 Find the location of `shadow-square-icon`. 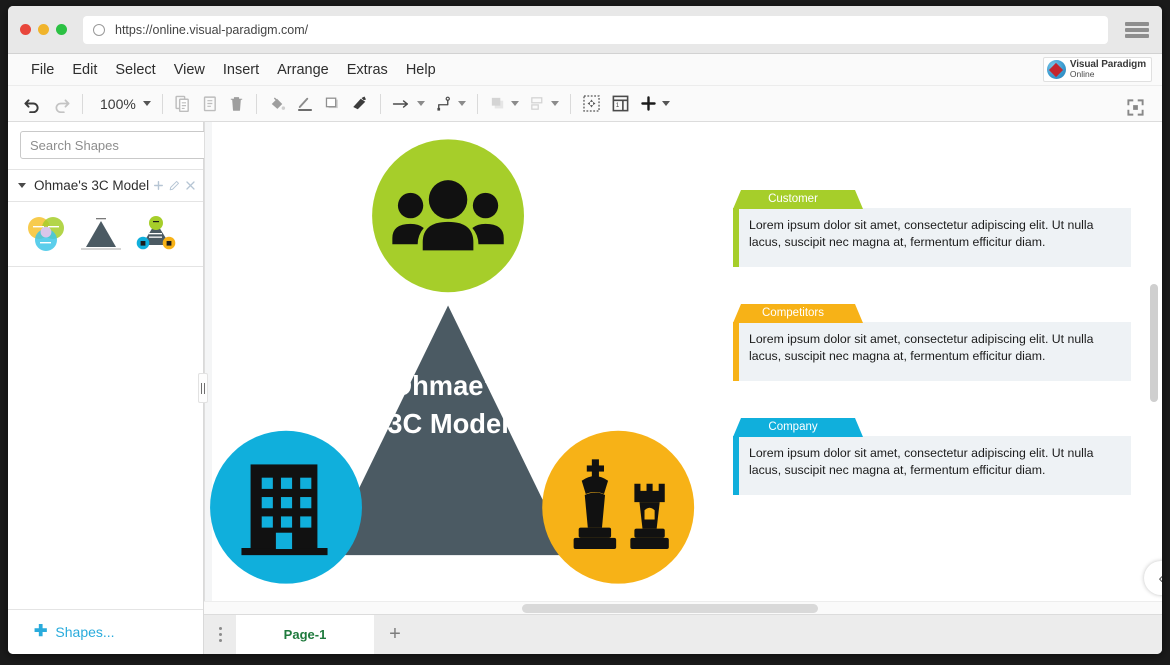

shadow-square-icon is located at coordinates (331, 103).